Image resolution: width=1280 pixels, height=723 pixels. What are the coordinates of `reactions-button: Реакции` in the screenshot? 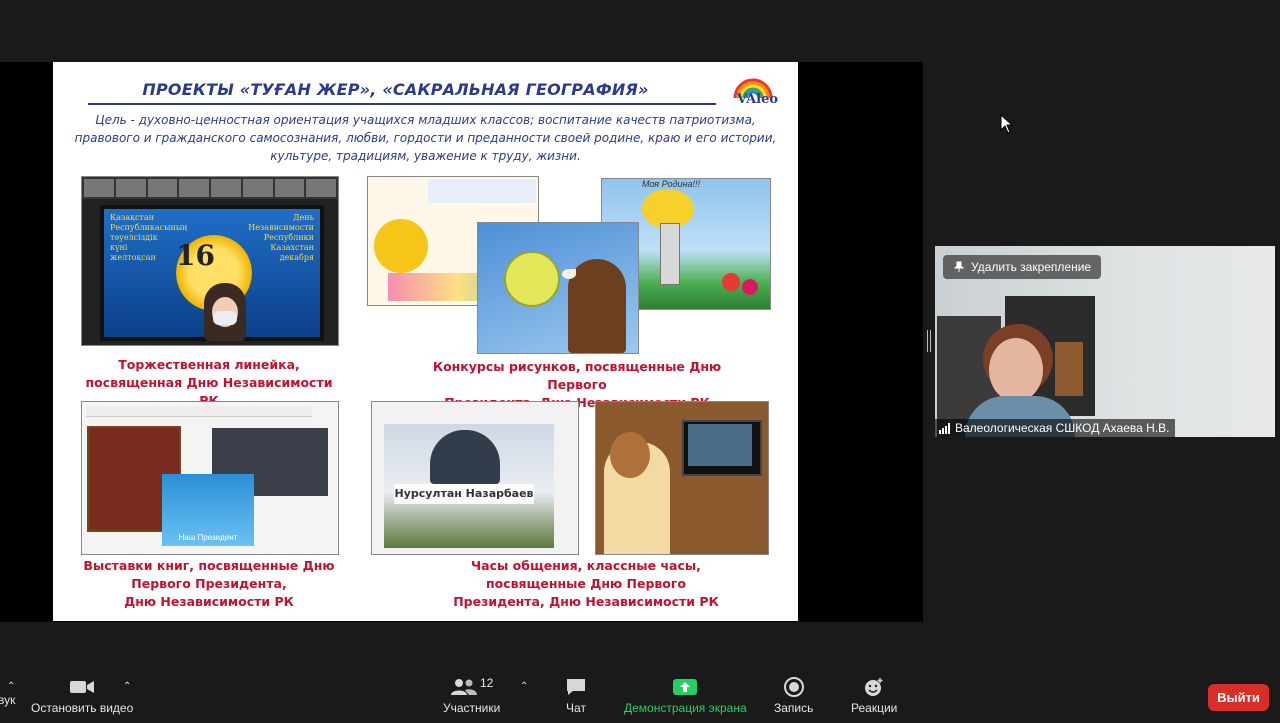 It's located at (874, 696).